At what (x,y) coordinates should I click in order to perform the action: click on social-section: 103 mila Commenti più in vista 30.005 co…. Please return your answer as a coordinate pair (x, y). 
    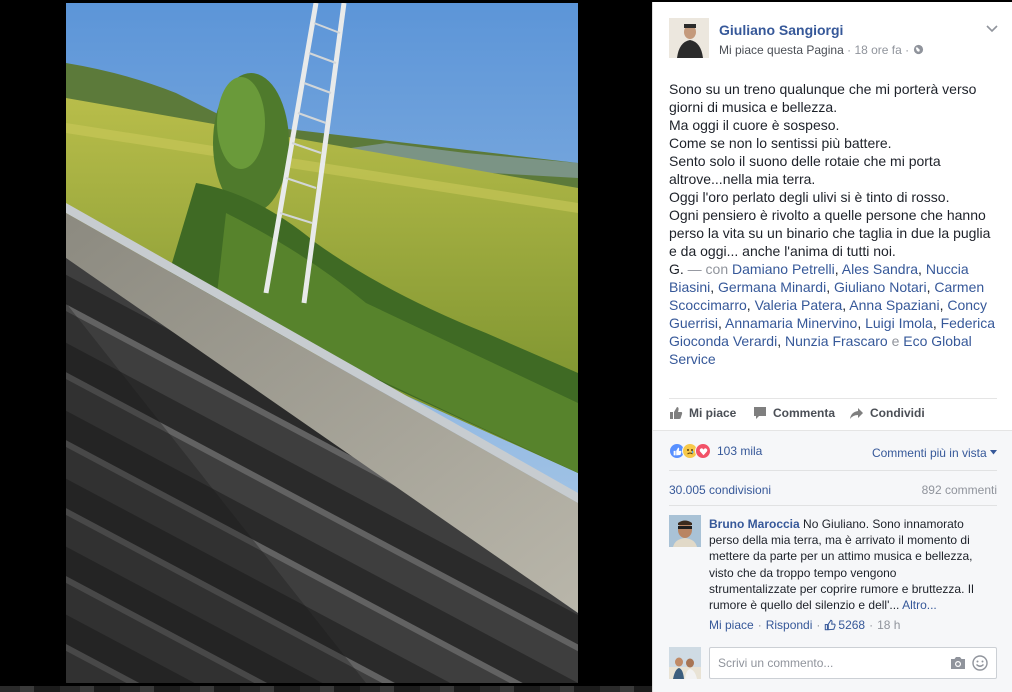
    Looking at the image, I should click on (832, 561).